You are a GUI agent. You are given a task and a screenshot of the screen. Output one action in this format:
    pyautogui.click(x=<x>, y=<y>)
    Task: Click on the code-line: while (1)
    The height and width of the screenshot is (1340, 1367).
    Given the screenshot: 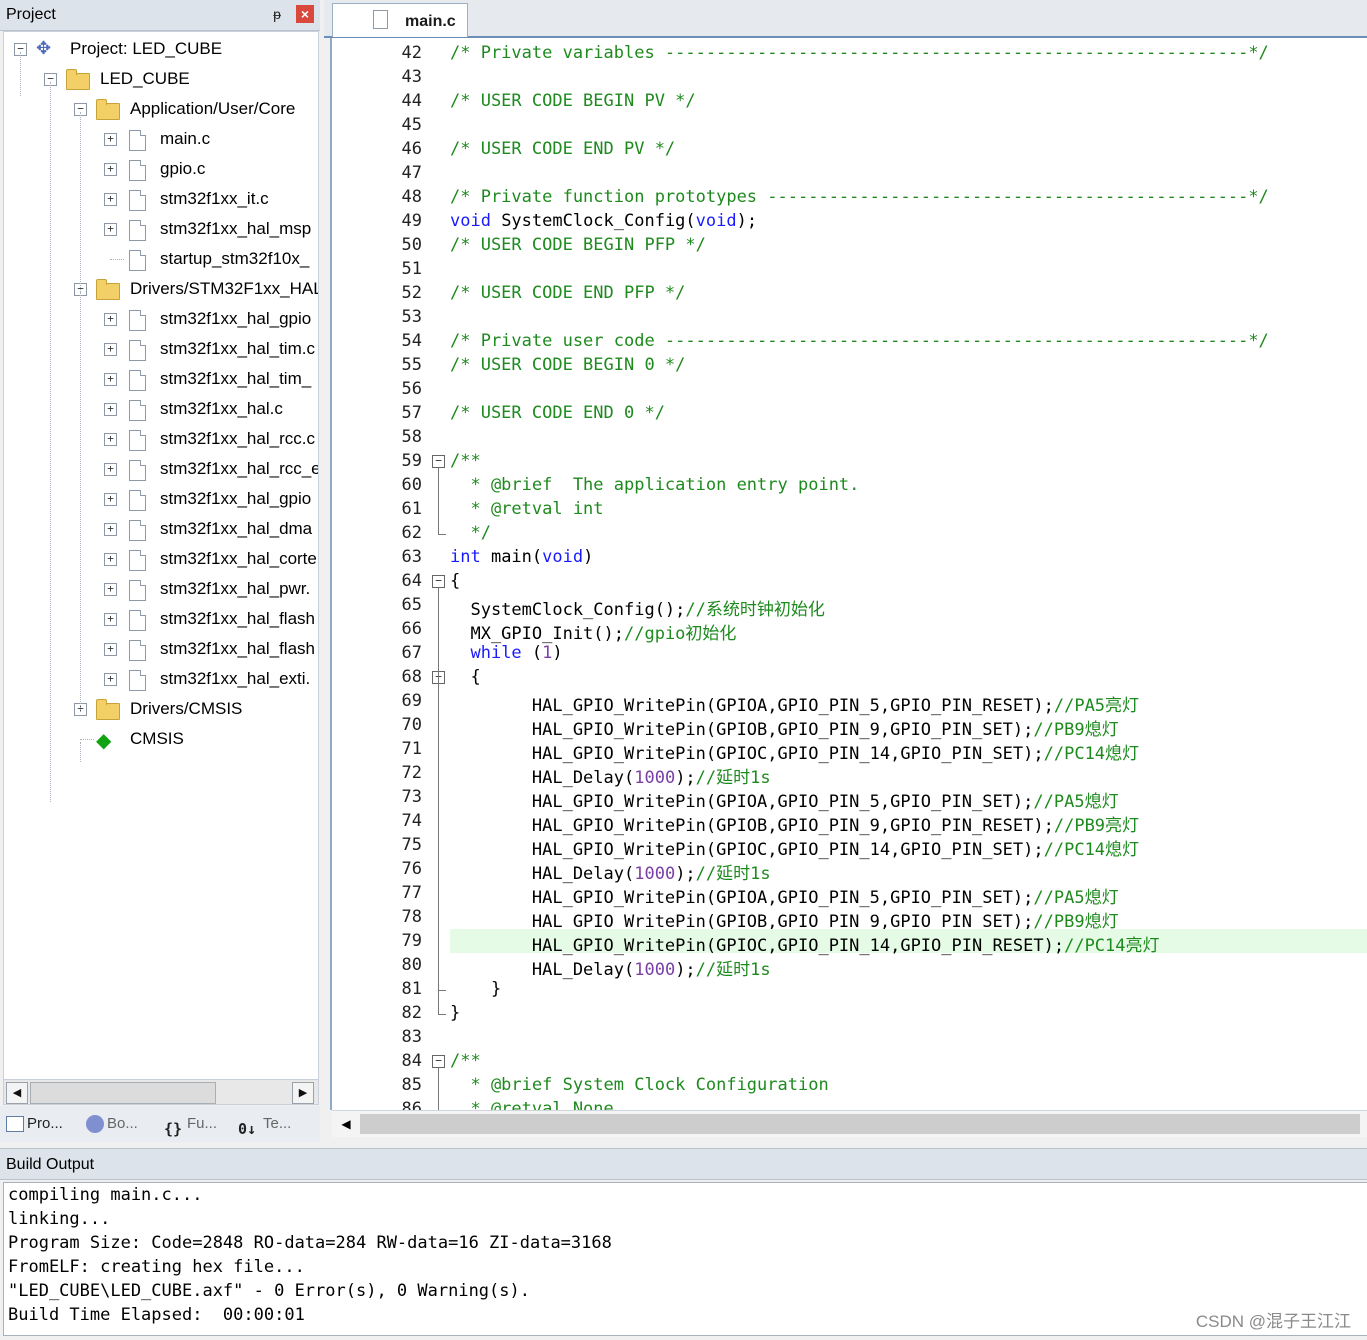 What is the action you would take?
    pyautogui.click(x=908, y=653)
    